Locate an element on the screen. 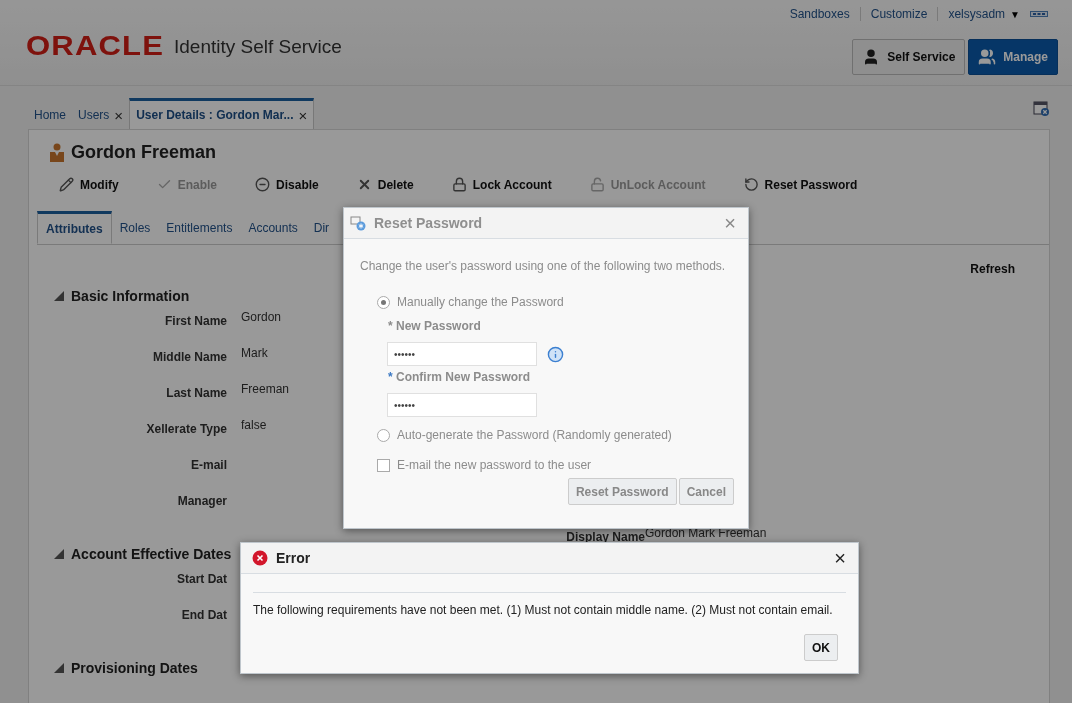 Image resolution: width=1072 pixels, height=703 pixels. reset-icon is located at coordinates (751, 184).